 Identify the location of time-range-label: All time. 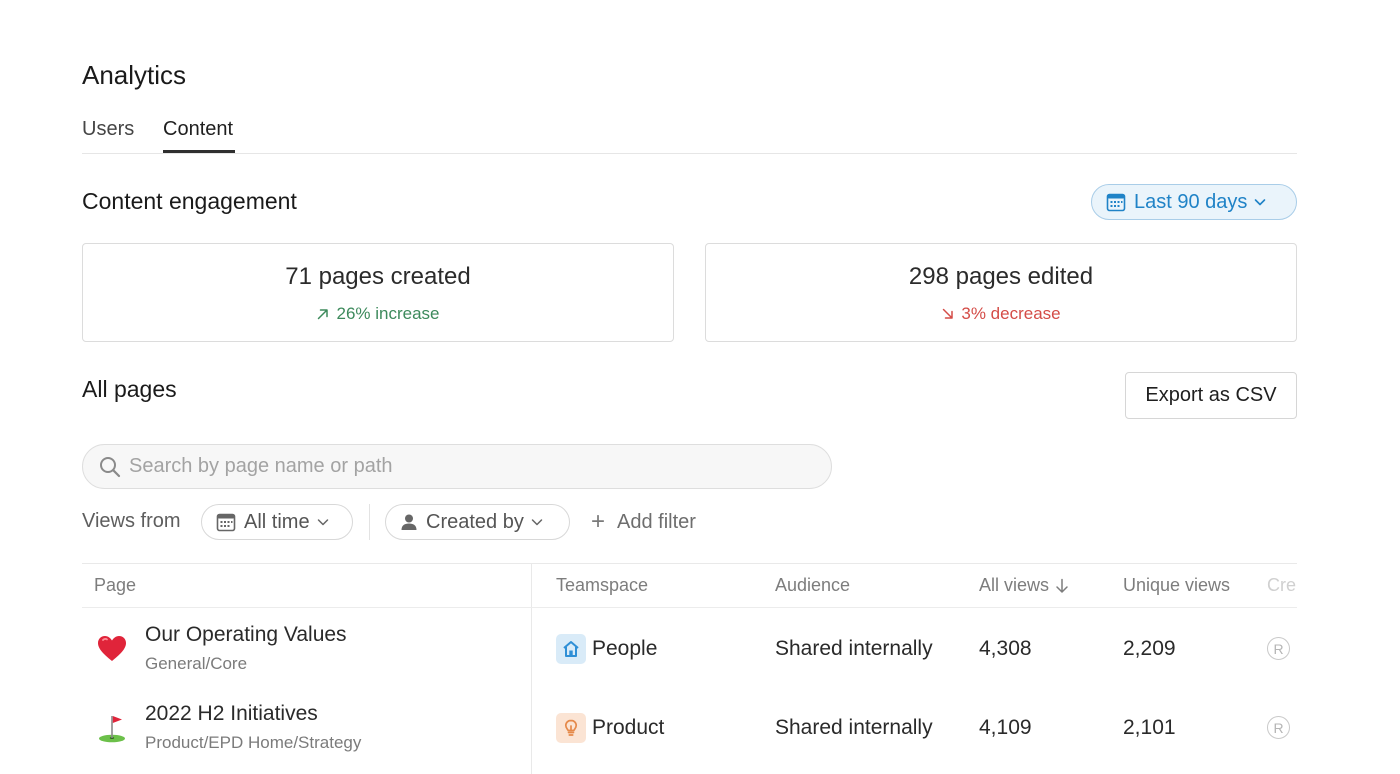
(277, 521).